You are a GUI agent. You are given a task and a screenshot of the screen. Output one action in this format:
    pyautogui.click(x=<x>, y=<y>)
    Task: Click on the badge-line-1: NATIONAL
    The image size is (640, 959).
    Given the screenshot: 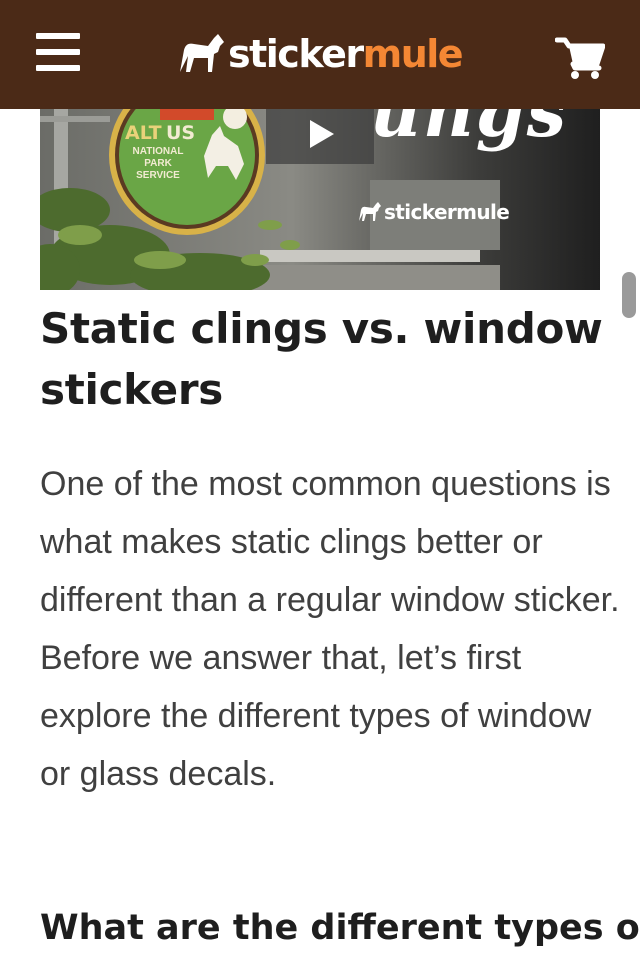 What is the action you would take?
    pyautogui.click(x=158, y=151)
    